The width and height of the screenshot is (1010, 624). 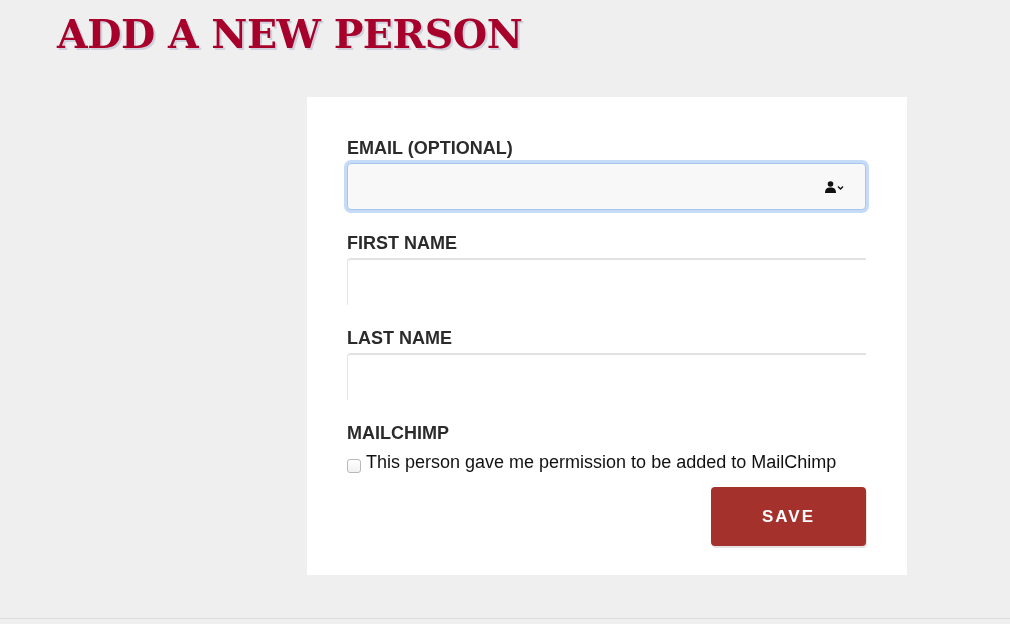 I want to click on save-button: SAVE, so click(x=788, y=516).